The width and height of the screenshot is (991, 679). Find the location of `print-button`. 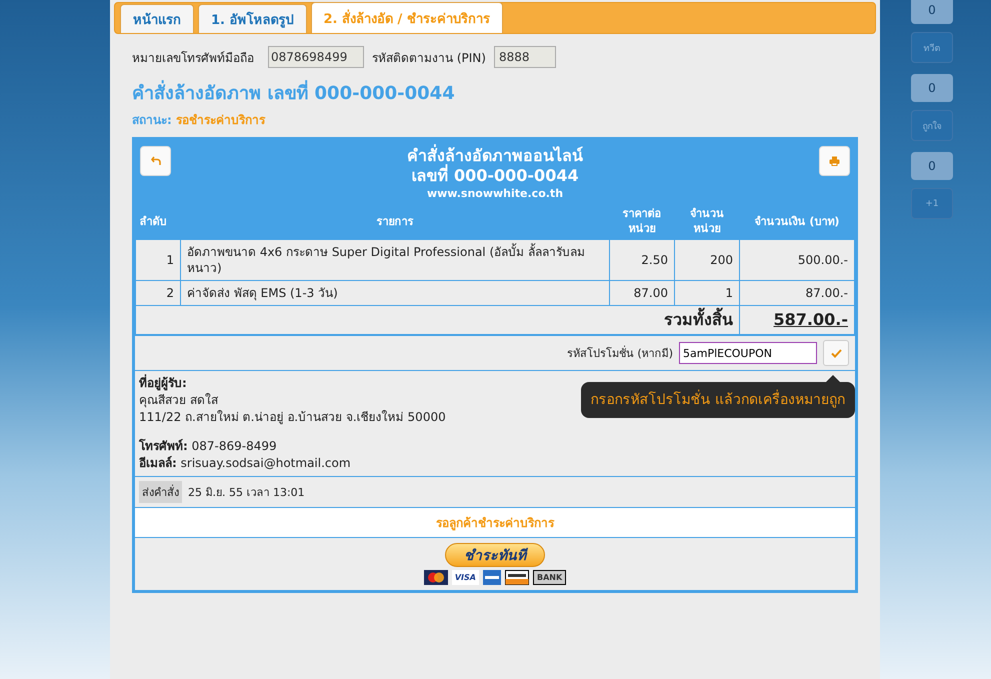

print-button is located at coordinates (834, 161).